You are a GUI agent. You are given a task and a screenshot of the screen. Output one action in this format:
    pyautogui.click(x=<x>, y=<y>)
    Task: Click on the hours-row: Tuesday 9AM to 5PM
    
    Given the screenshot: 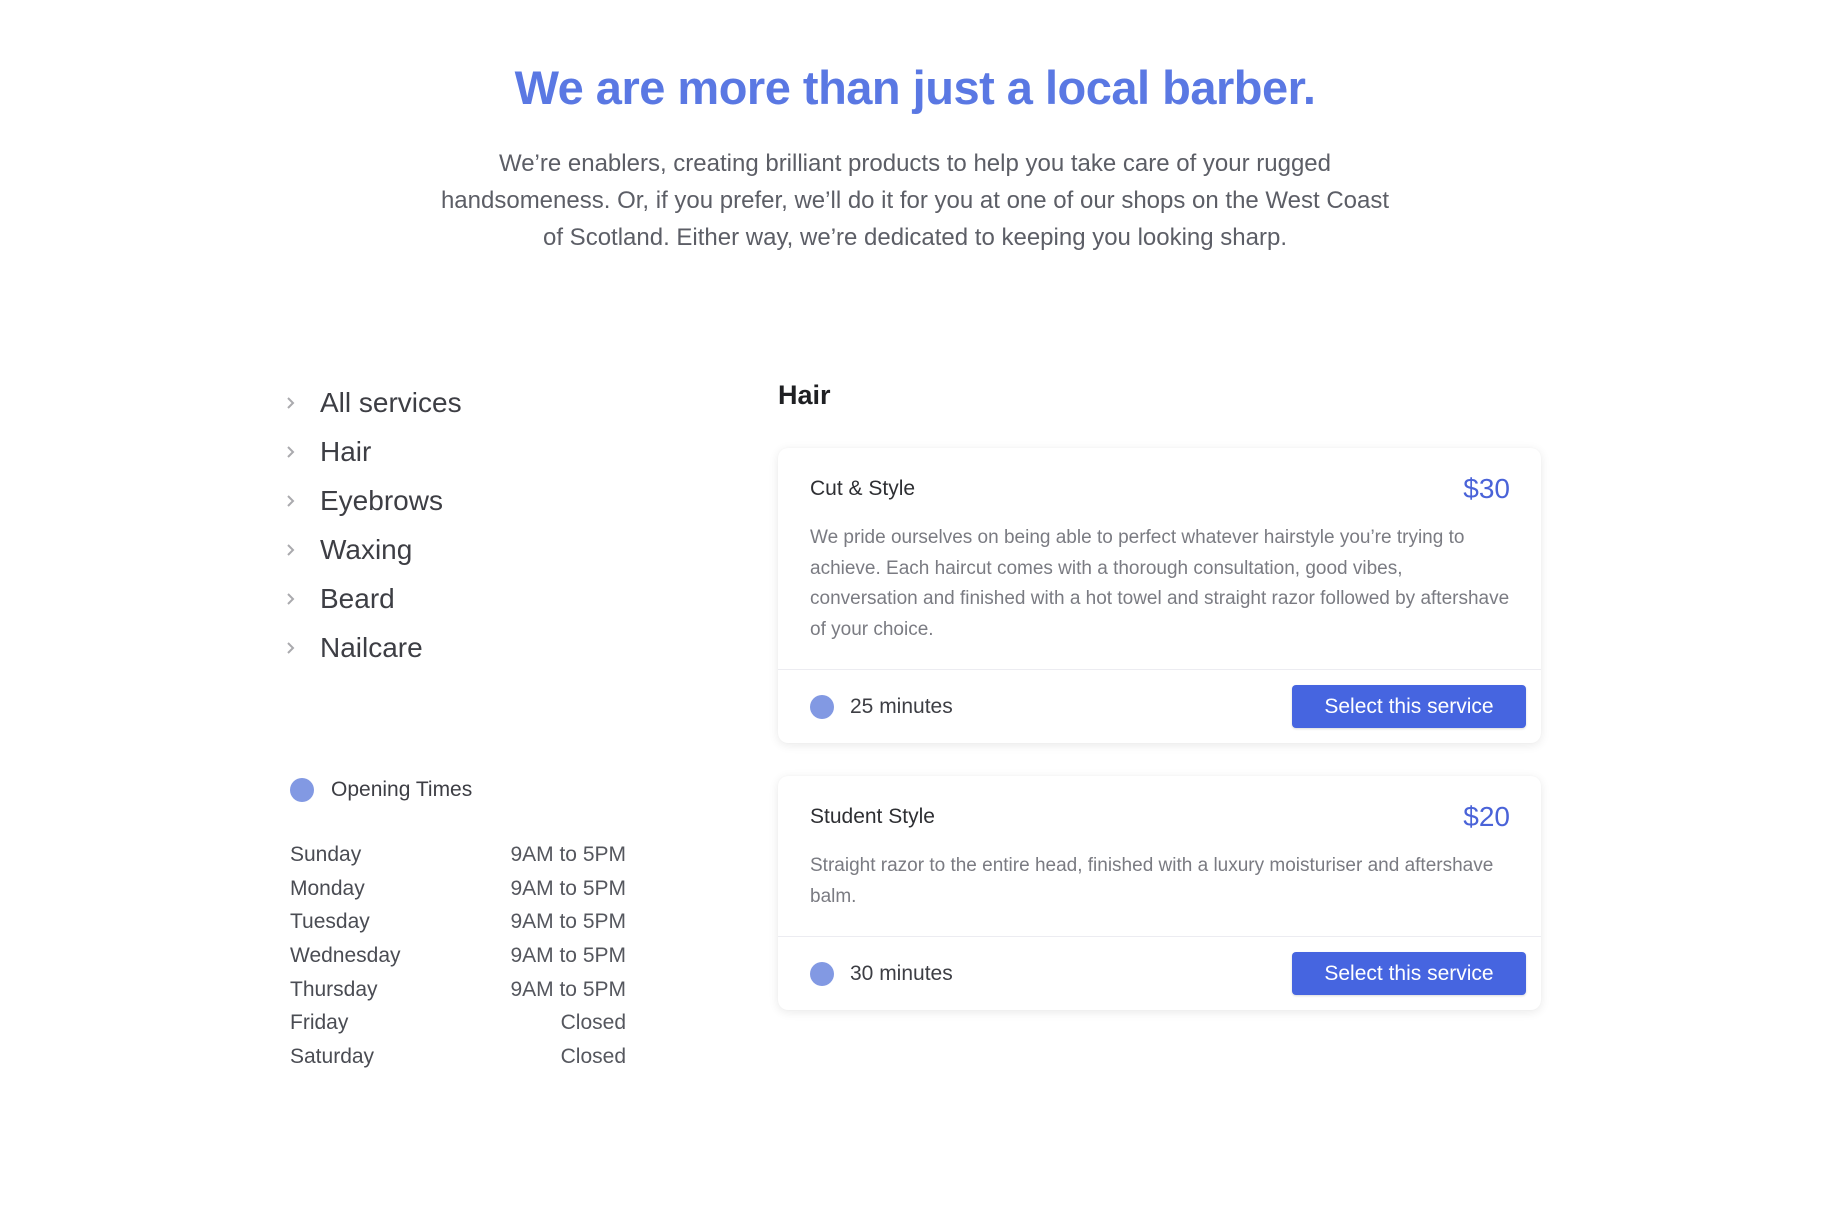 What is the action you would take?
    pyautogui.click(x=458, y=922)
    